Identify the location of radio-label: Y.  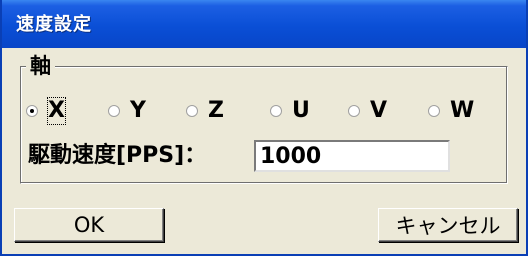
(138, 110).